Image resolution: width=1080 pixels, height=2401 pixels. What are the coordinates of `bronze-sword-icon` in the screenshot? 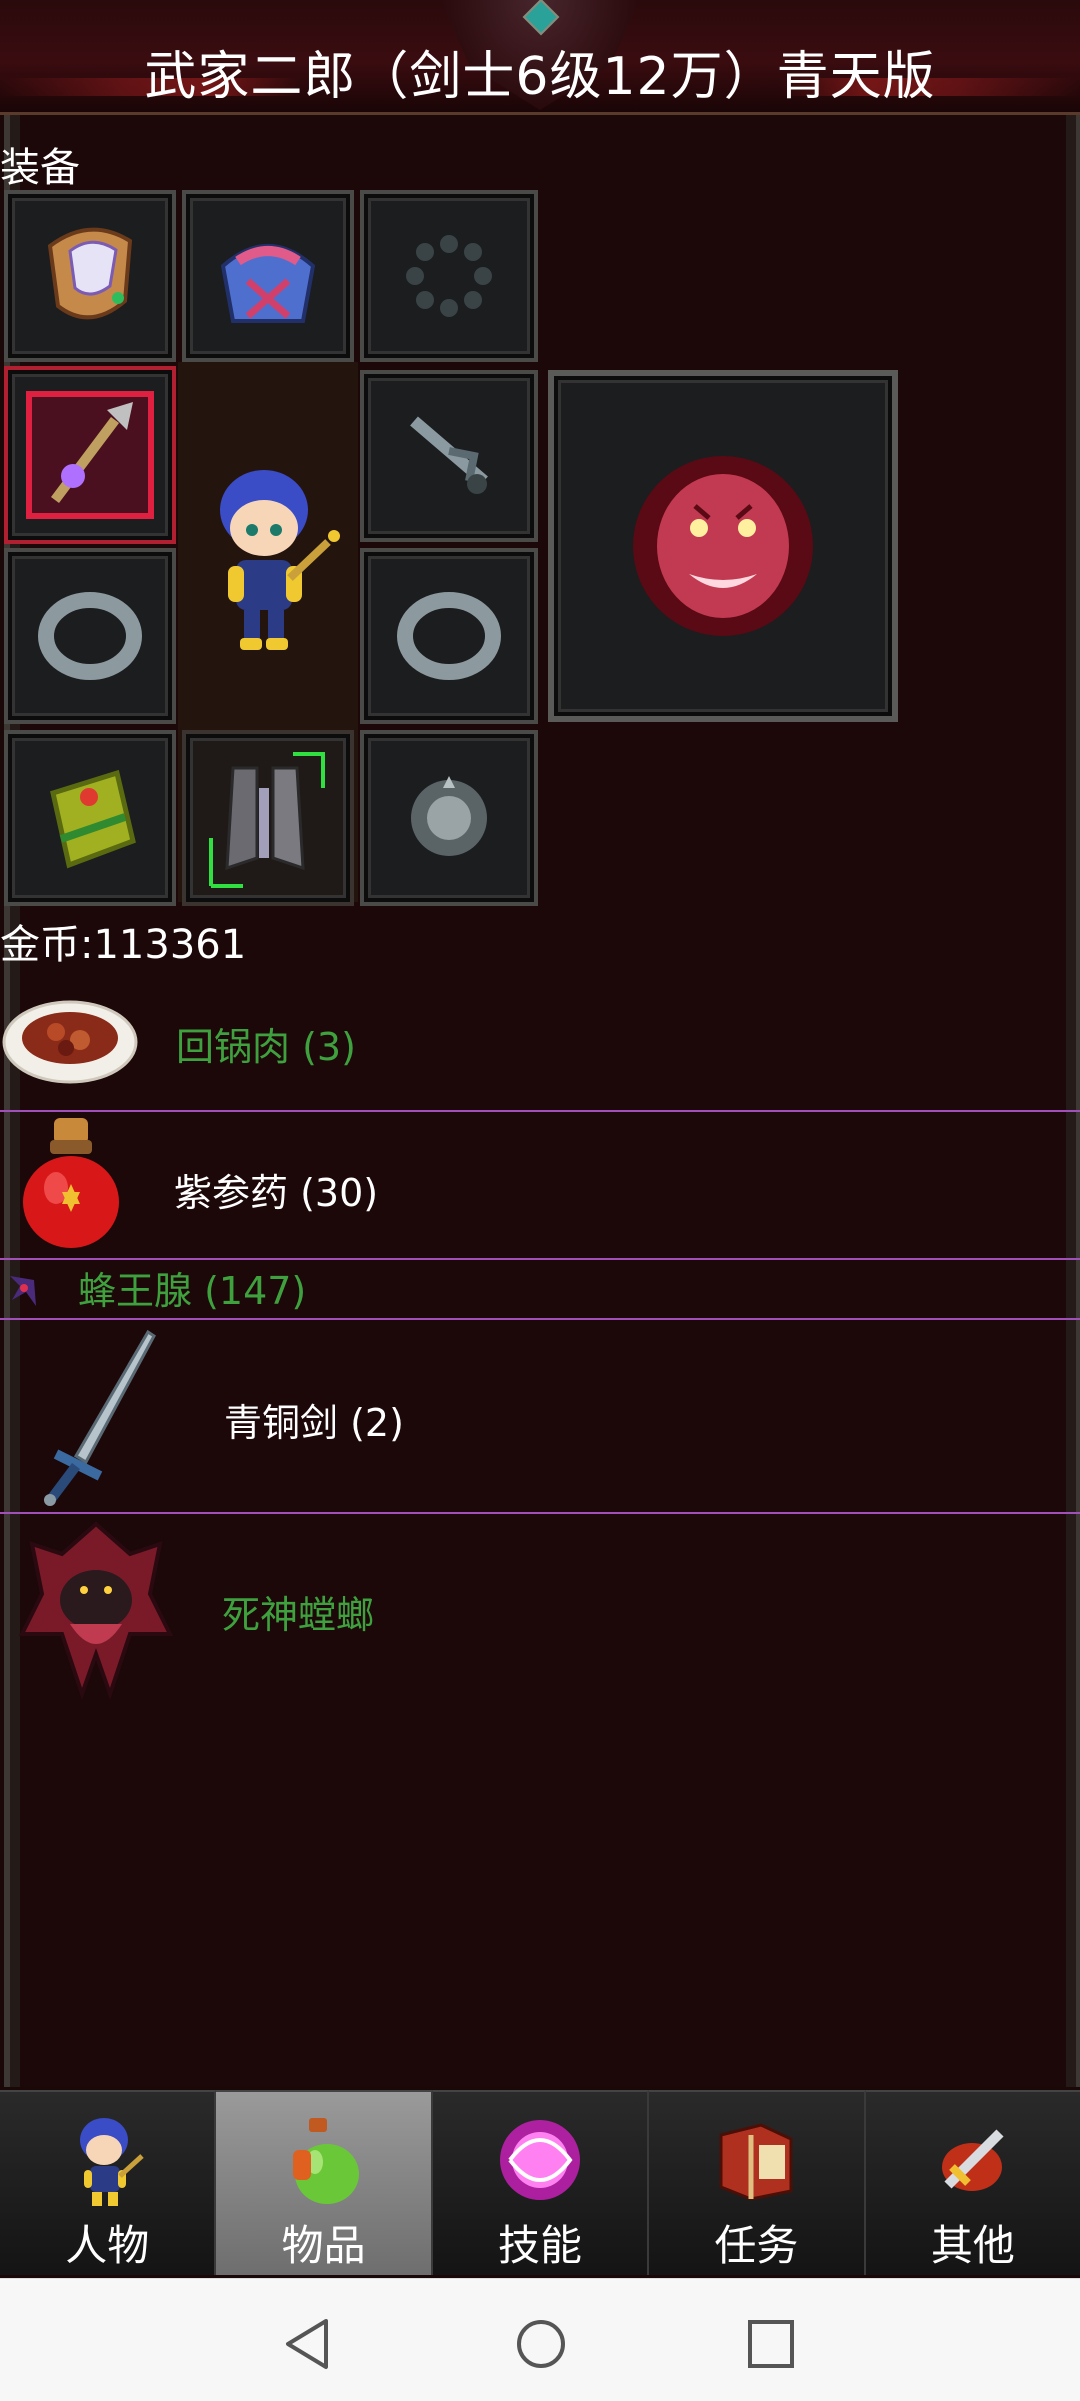 It's located at (100, 1417).